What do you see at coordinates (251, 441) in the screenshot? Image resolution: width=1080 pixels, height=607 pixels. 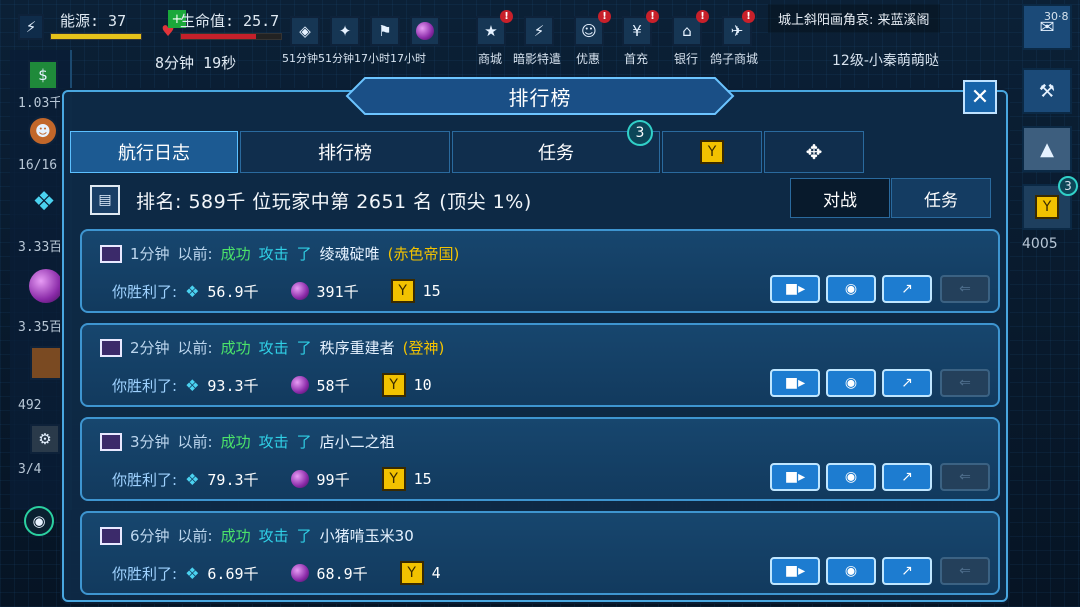 I see `log-headline: 3分钟 以前: 成功 攻击了店小二之祖` at bounding box center [251, 441].